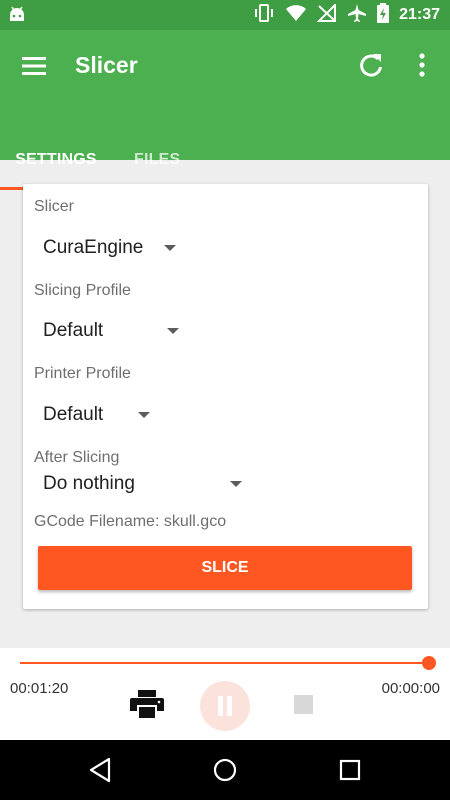  What do you see at coordinates (106, 65) in the screenshot?
I see `app-title: Slicer` at bounding box center [106, 65].